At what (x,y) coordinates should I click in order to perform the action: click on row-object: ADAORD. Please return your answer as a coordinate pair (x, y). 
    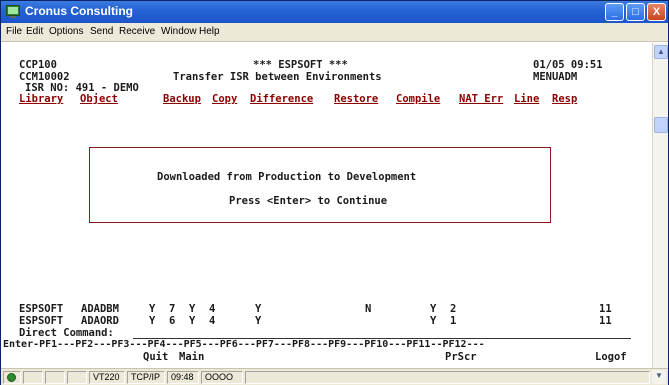
    Looking at the image, I should click on (100, 321).